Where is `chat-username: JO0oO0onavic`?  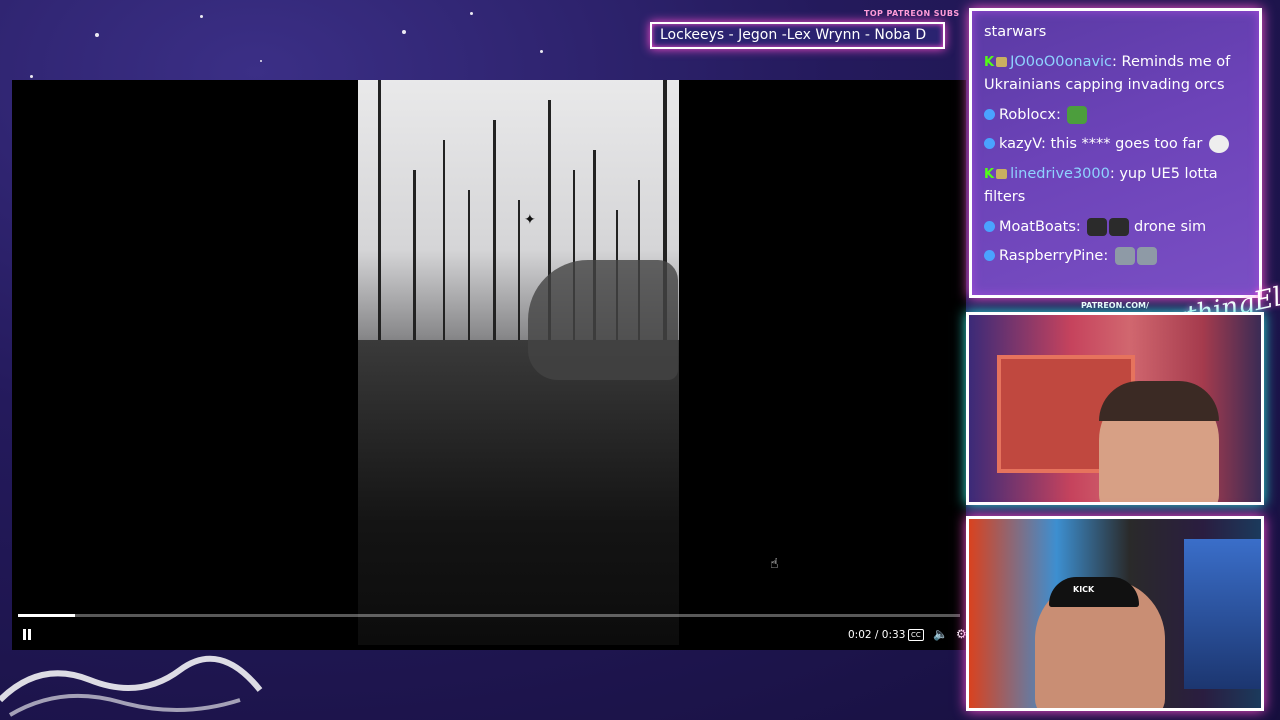
chat-username: JO0oO0onavic is located at coordinates (1061, 62).